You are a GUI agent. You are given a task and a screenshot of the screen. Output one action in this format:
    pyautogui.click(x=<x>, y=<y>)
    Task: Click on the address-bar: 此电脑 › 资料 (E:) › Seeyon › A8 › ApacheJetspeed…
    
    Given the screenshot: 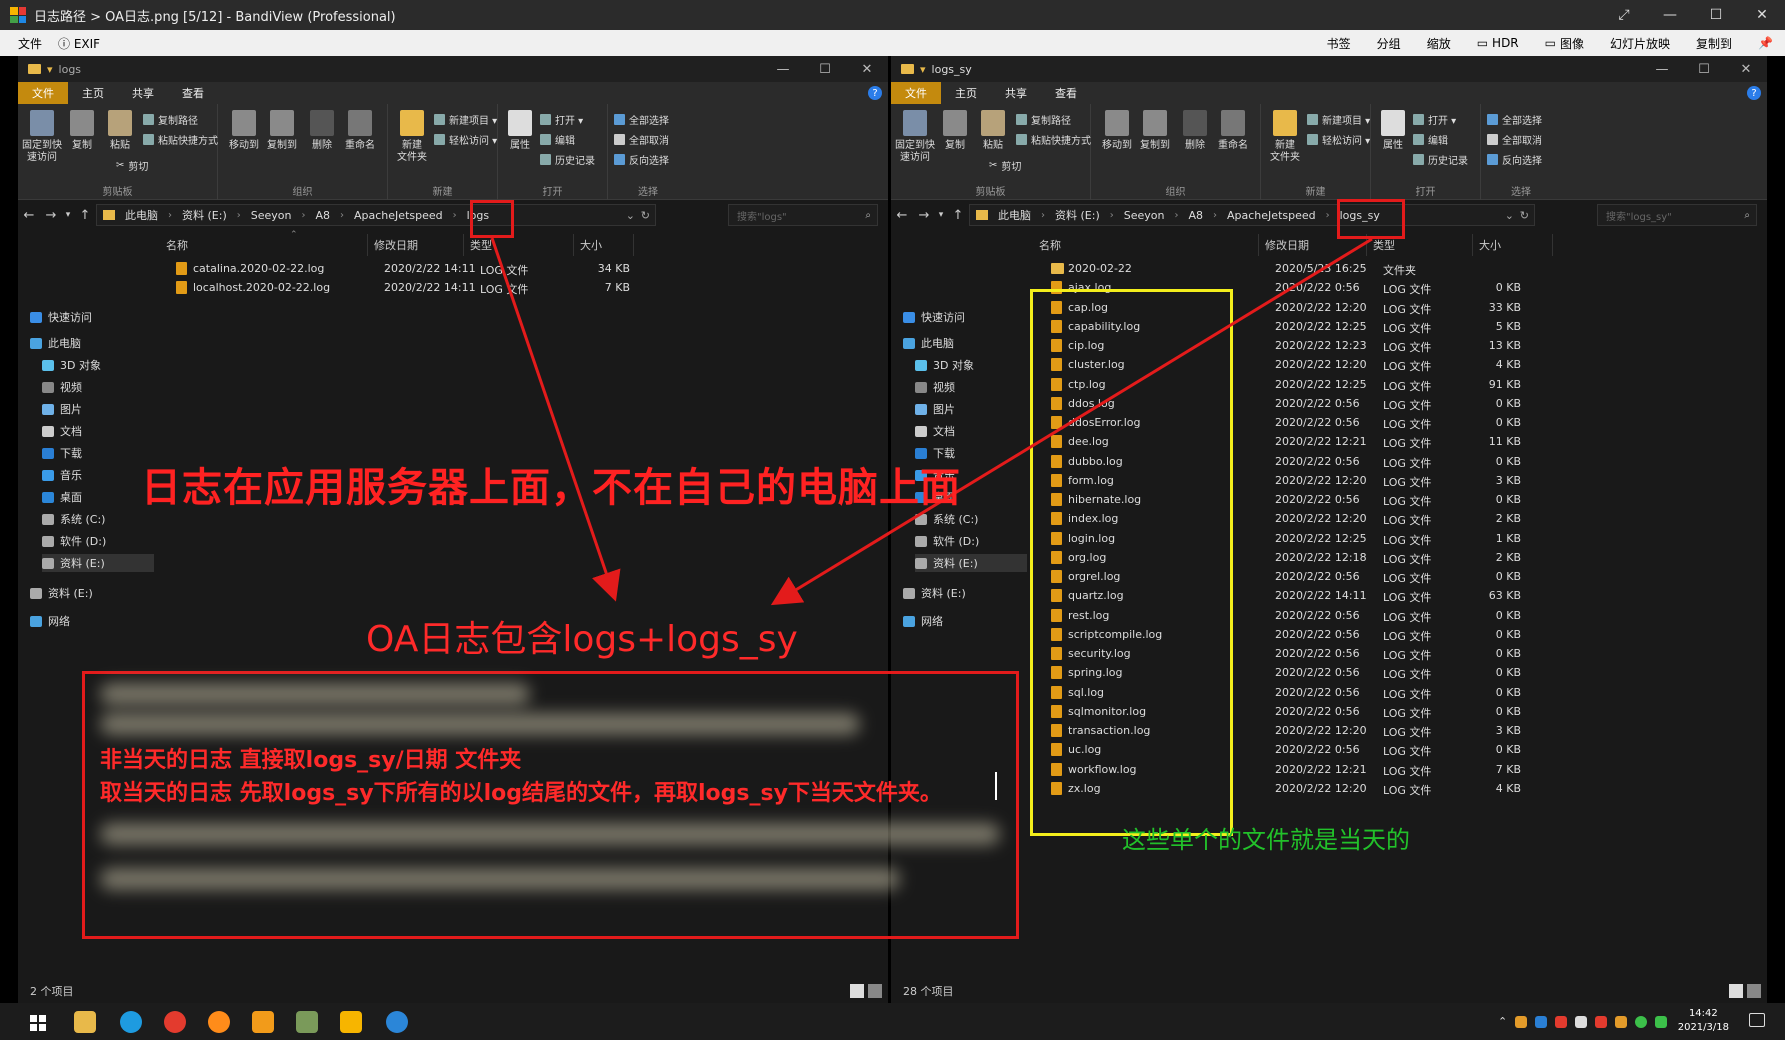 What is the action you would take?
    pyautogui.click(x=376, y=215)
    